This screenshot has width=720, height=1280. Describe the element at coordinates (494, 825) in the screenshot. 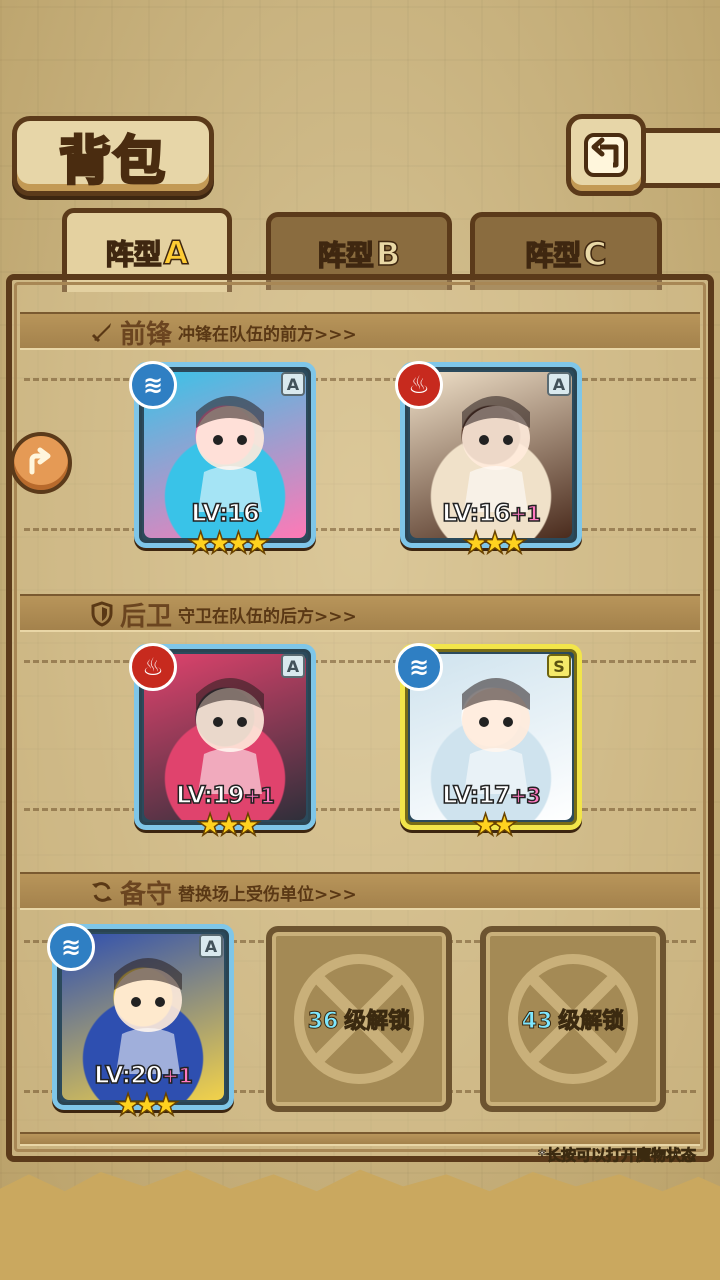

I see `star-rating: ★★` at that location.